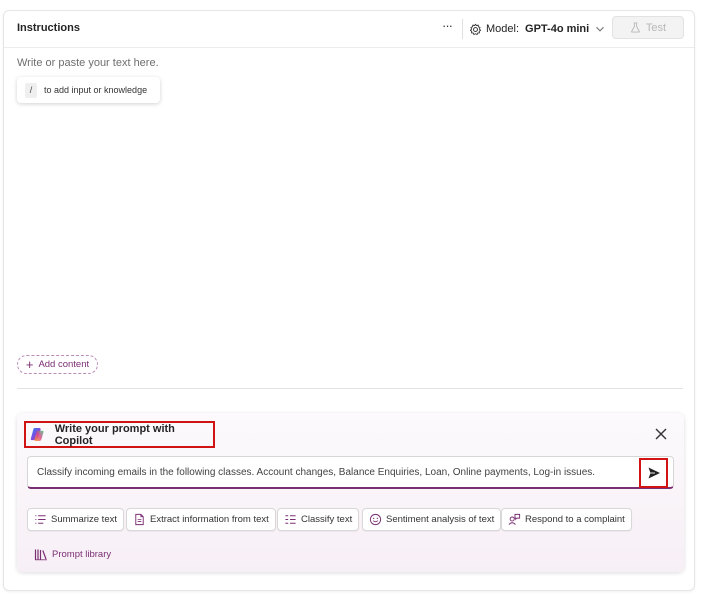  Describe the element at coordinates (475, 29) in the screenshot. I see `gear-icon` at that location.